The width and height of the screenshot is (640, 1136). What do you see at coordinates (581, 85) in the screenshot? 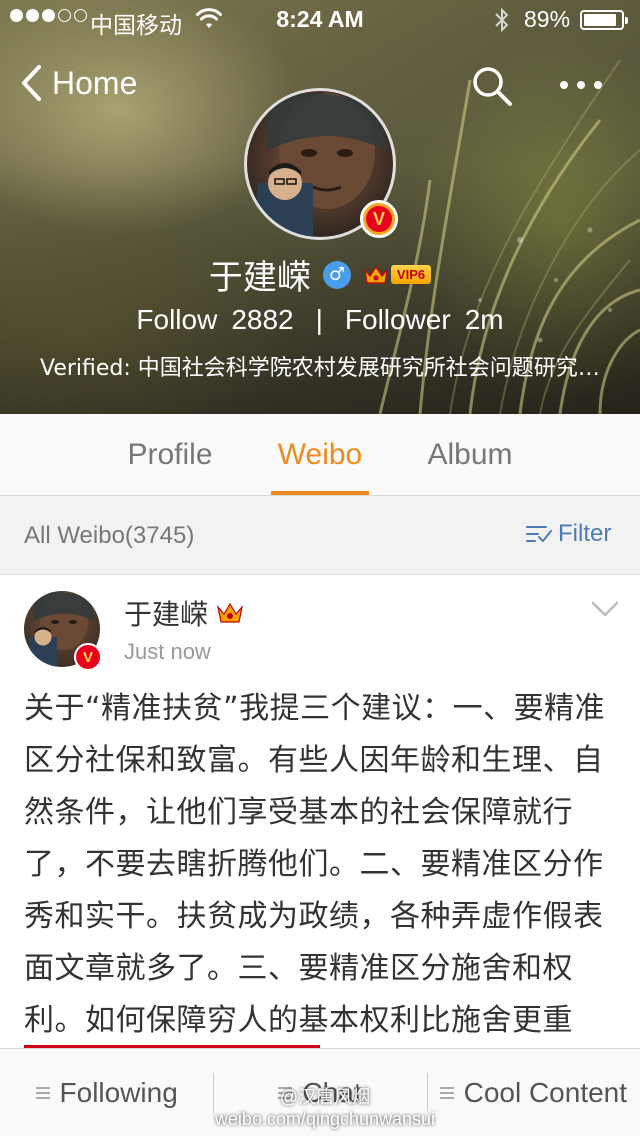
I see `more-horizontal-icon` at bounding box center [581, 85].